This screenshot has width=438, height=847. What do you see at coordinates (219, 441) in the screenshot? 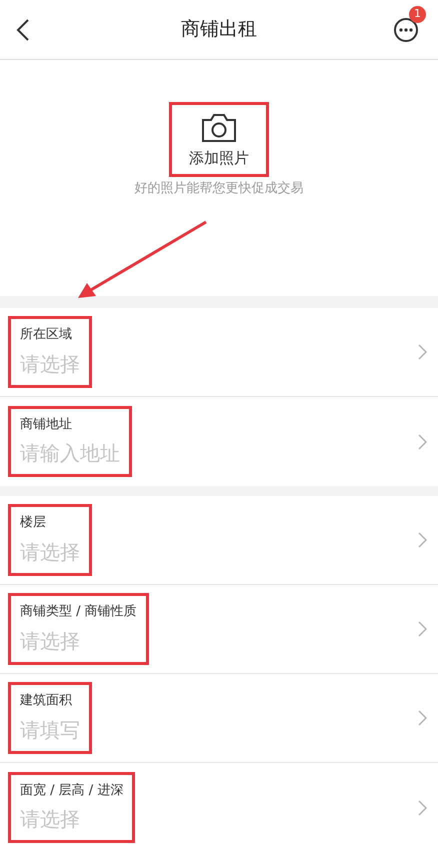
I see `form-row: 商铺地址 请输入地址` at bounding box center [219, 441].